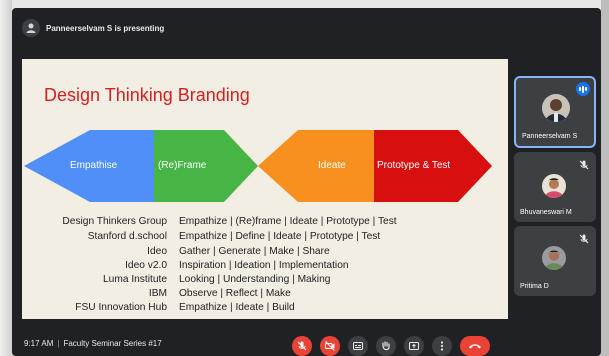 This screenshot has height=356, width=609. What do you see at coordinates (94, 165) in the screenshot?
I see `band-label-empathise: Empathise` at bounding box center [94, 165].